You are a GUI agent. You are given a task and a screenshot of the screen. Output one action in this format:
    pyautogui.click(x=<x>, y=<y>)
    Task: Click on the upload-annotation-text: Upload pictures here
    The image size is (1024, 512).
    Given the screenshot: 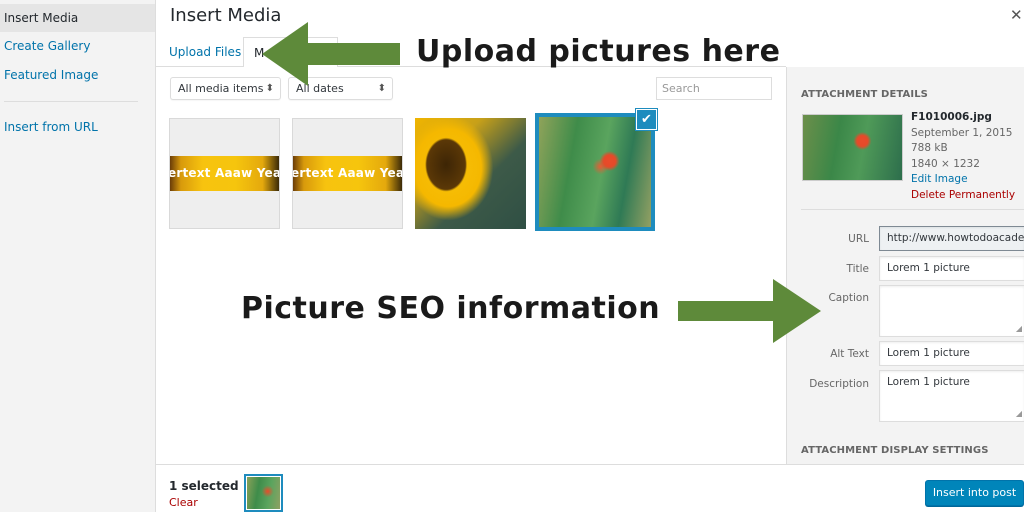 What is the action you would take?
    pyautogui.click(x=598, y=51)
    